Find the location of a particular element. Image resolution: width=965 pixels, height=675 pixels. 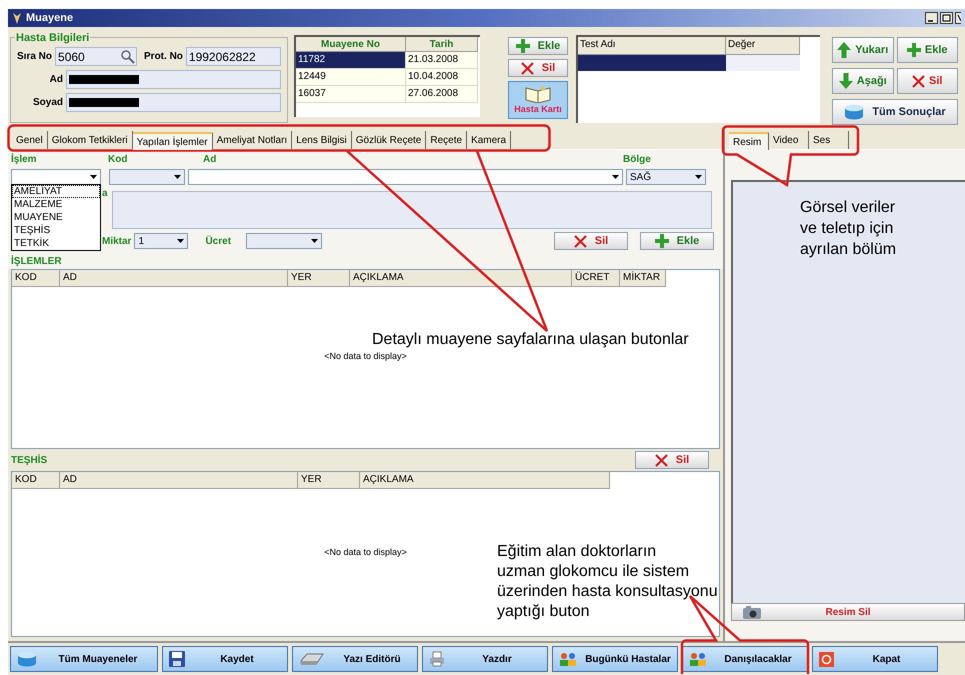

tab: Yapılan İşlemler is located at coordinates (172, 141).